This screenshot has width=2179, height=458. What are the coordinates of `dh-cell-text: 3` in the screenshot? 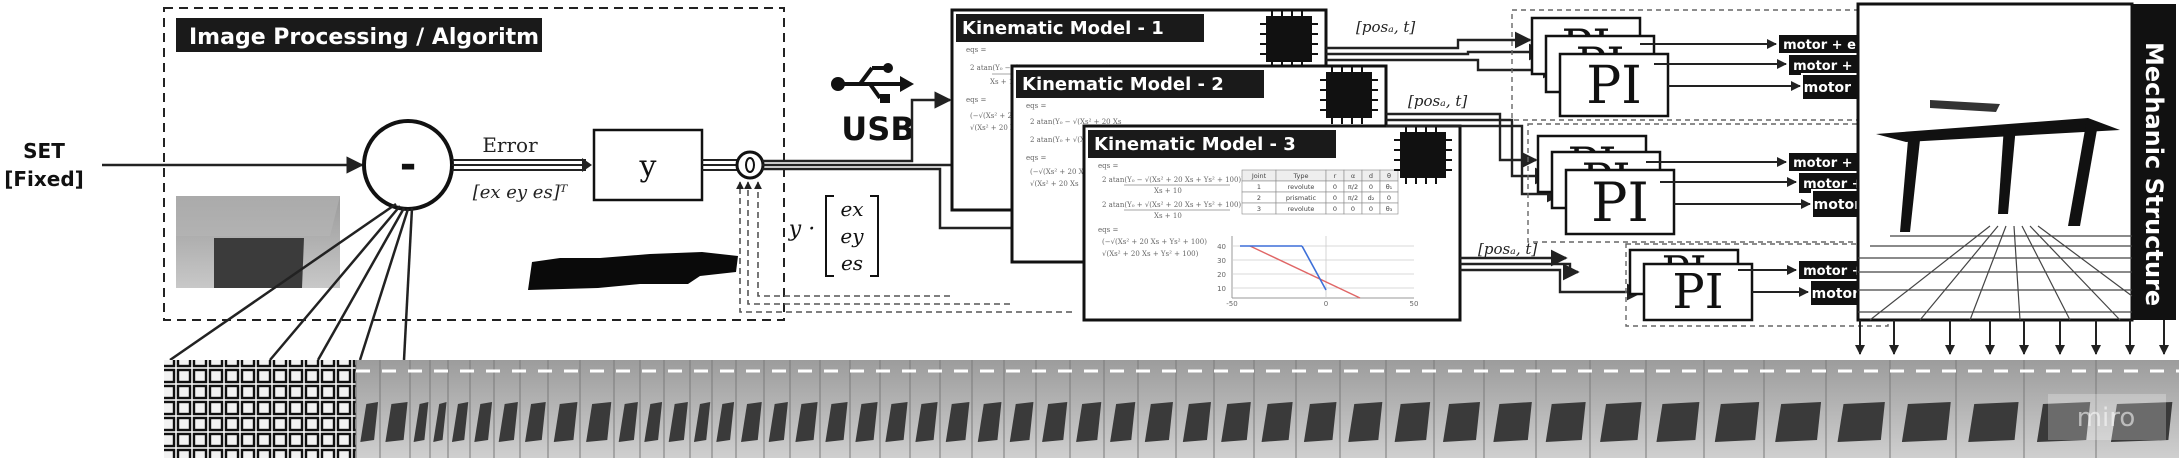 It's located at (1259, 209).